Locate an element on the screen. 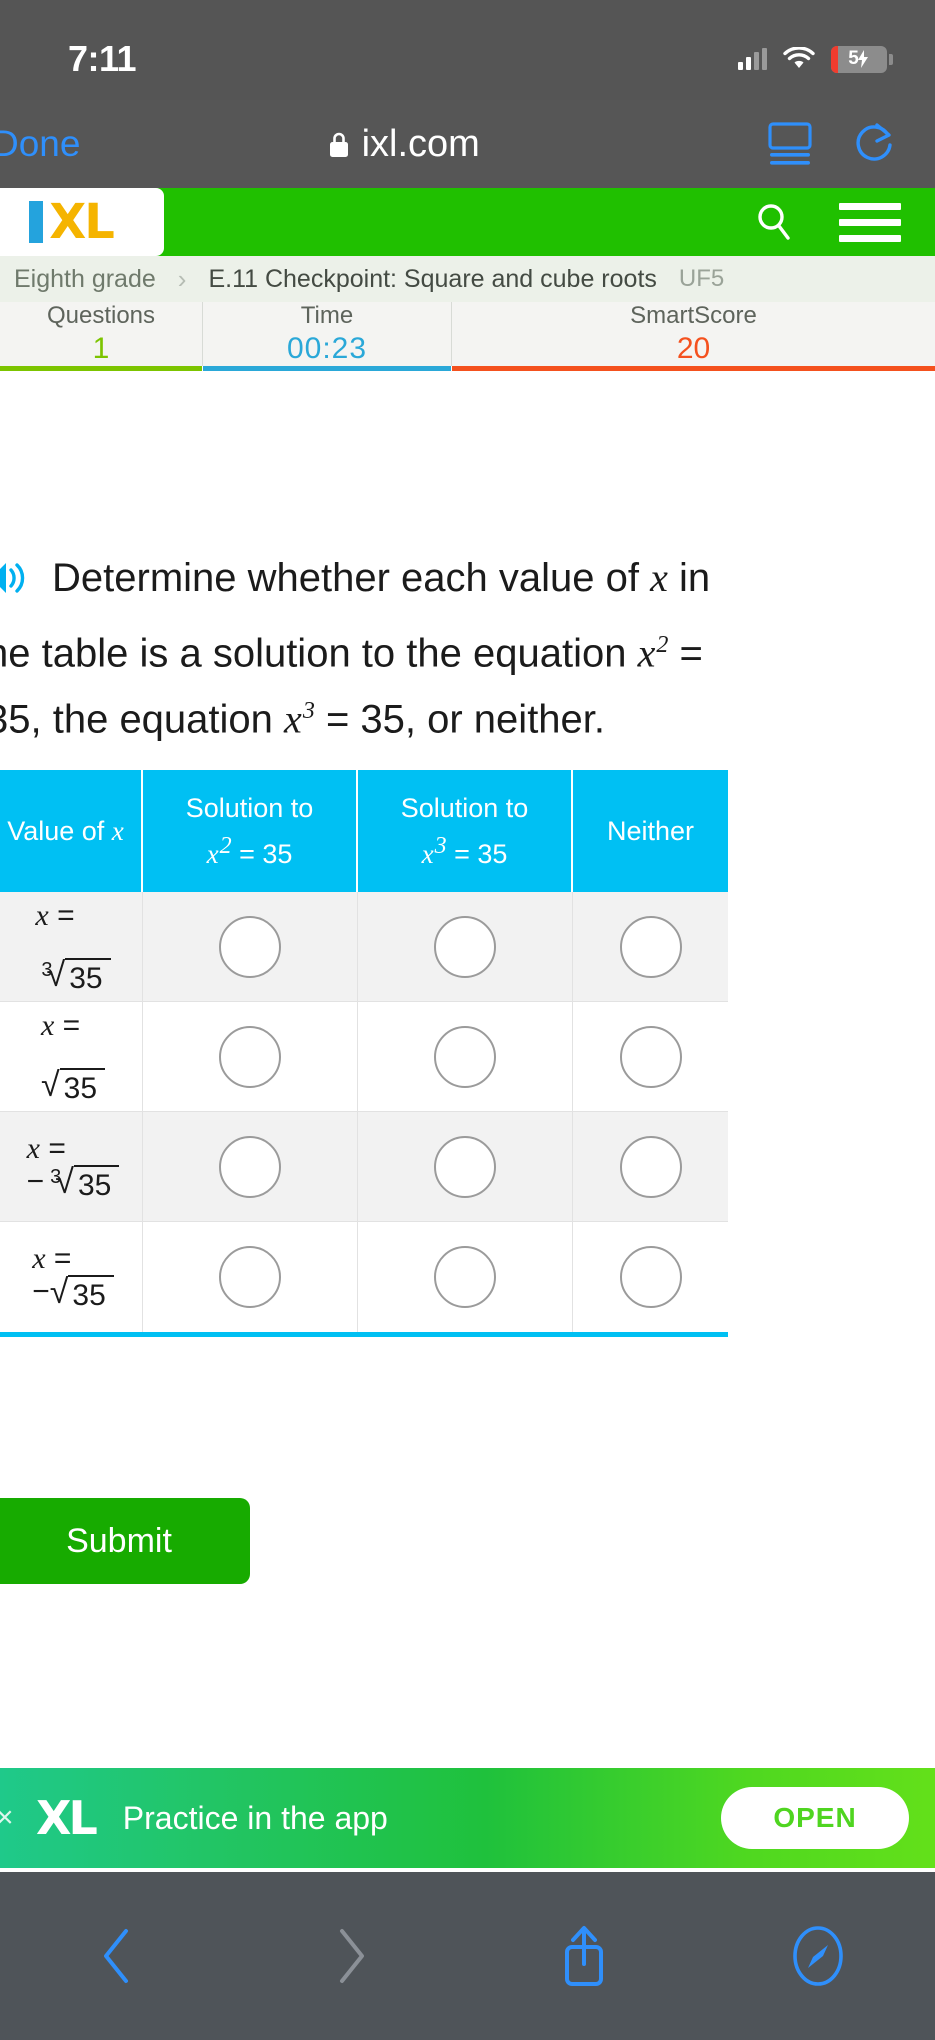  chevron-right-icon: › is located at coordinates (182, 278).